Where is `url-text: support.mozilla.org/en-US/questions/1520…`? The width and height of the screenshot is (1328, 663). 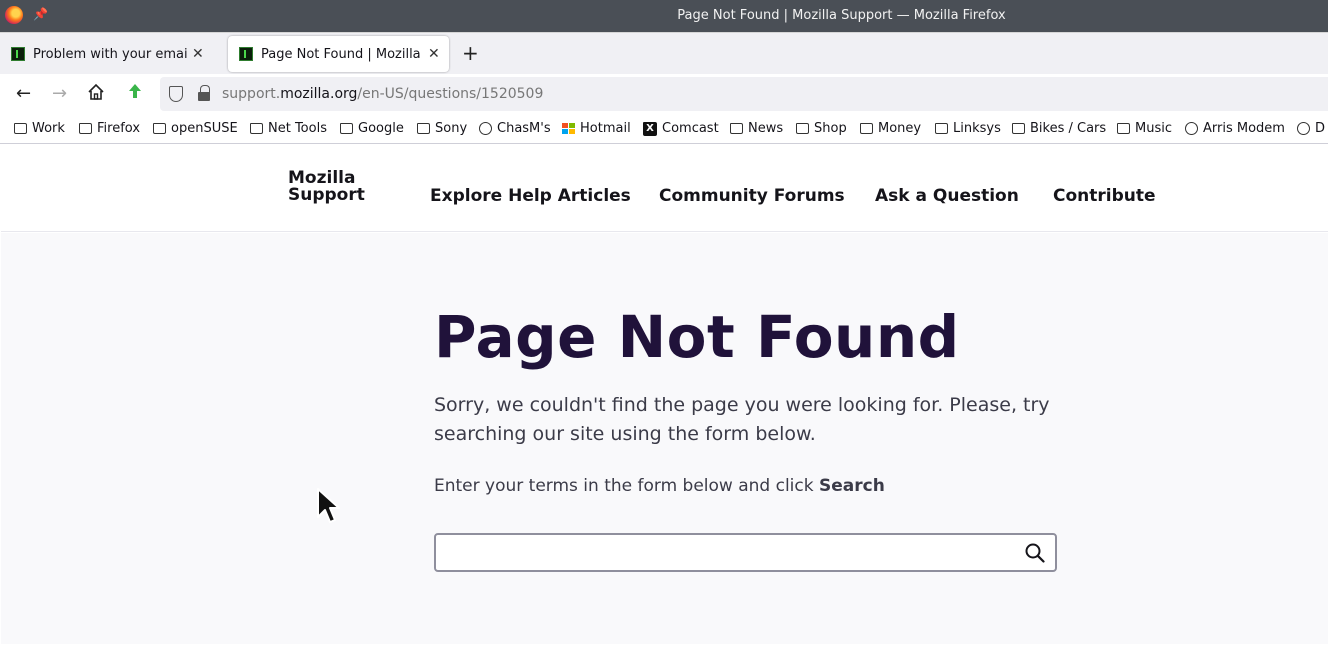
url-text: support.mozilla.org/en-US/questions/1520… is located at coordinates (382, 94).